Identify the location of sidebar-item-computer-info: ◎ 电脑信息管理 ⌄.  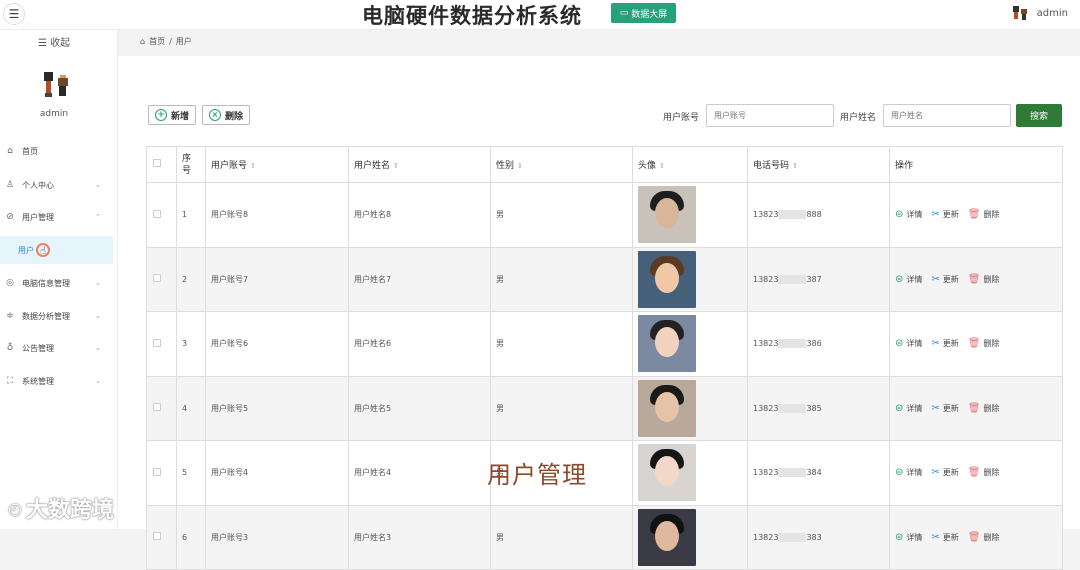
(56, 283).